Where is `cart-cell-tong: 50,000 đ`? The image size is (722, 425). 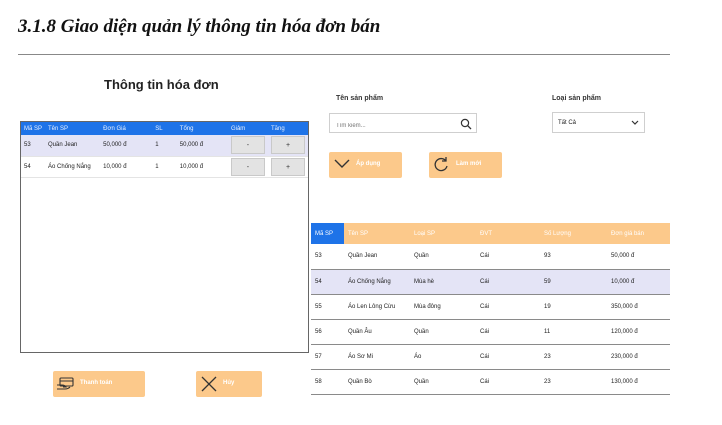
cart-cell-tong: 50,000 đ is located at coordinates (202, 146).